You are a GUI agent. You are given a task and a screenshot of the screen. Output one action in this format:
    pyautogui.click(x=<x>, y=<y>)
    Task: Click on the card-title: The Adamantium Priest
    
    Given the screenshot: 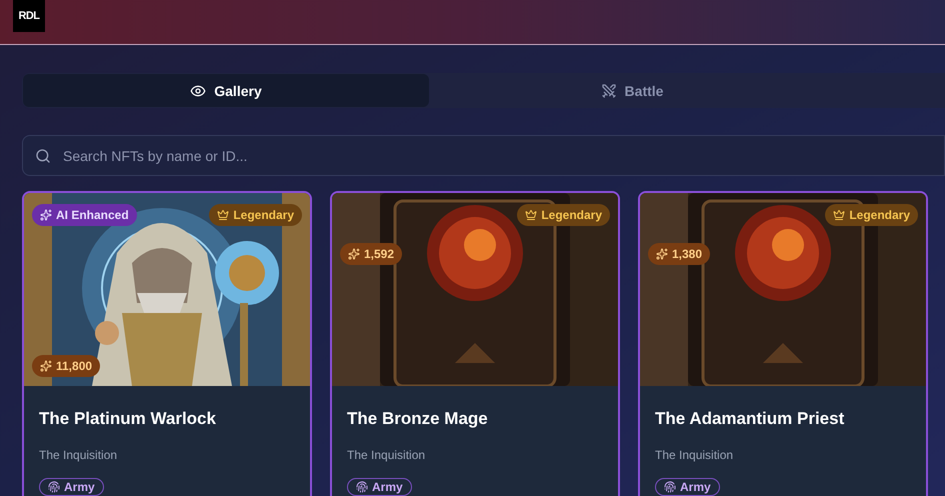 What is the action you would take?
    pyautogui.click(x=750, y=419)
    